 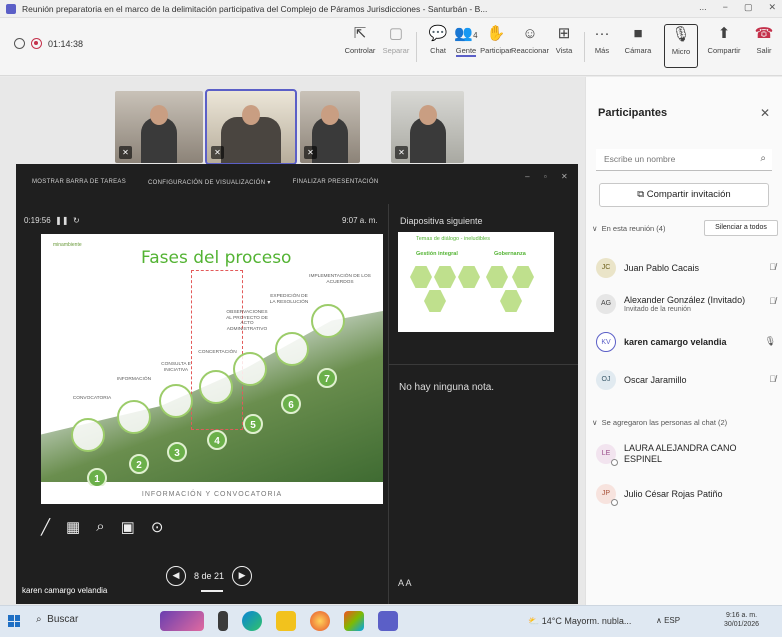 What do you see at coordinates (416, 47) in the screenshot?
I see `toolbar-divider` at bounding box center [416, 47].